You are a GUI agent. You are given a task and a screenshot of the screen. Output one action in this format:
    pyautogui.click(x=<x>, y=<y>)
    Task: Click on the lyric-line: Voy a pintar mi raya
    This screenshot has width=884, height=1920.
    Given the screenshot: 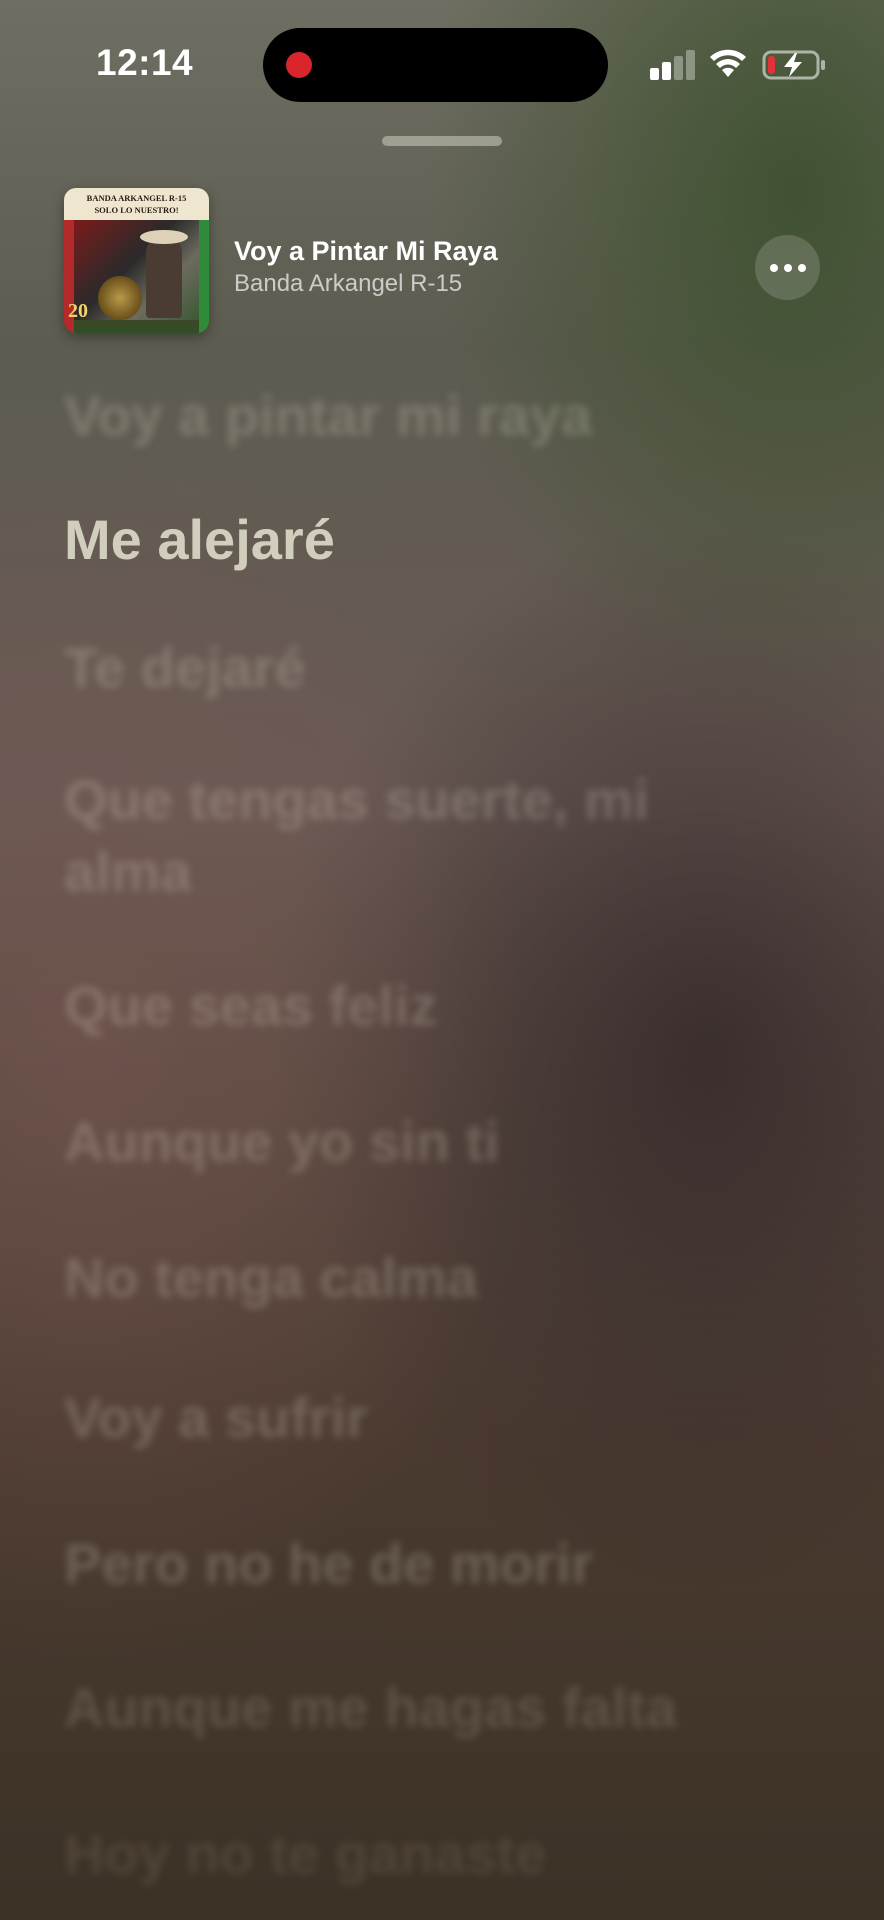 What is the action you would take?
    pyautogui.click(x=424, y=416)
    